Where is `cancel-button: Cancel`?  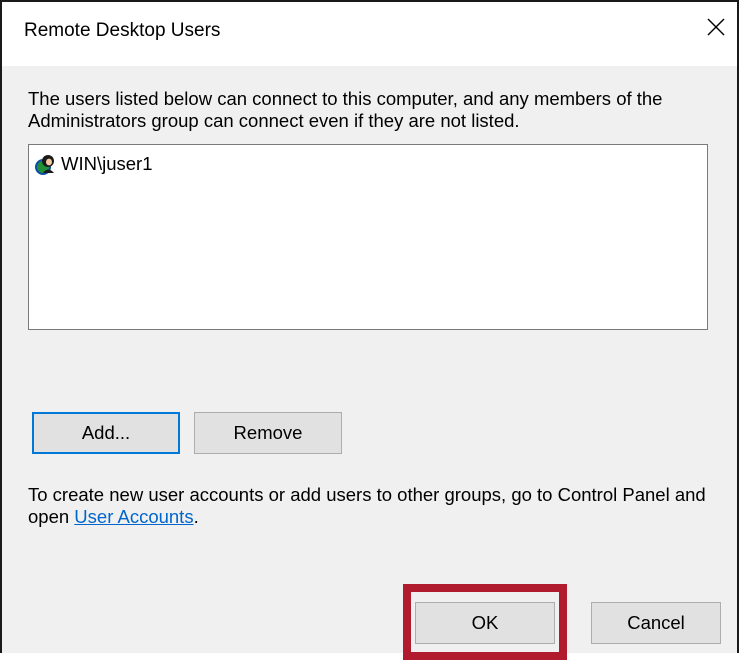
cancel-button: Cancel is located at coordinates (656, 623).